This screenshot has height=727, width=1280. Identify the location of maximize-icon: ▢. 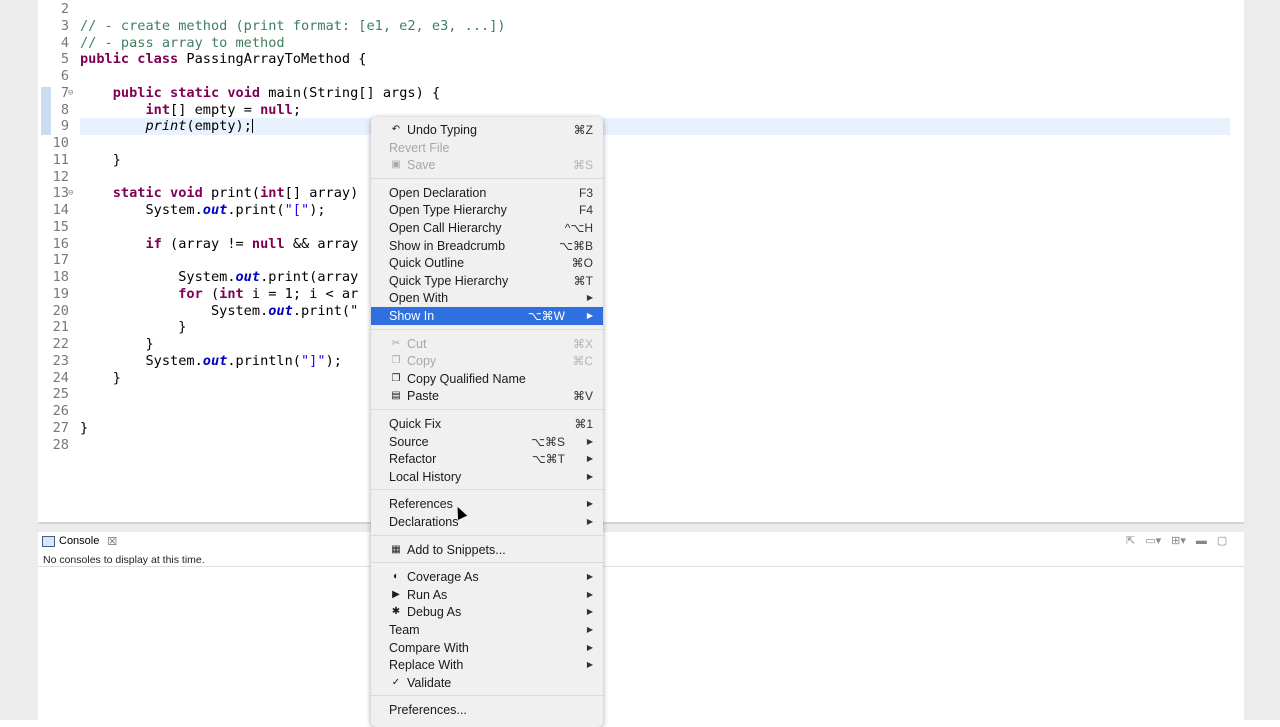
(1222, 540).